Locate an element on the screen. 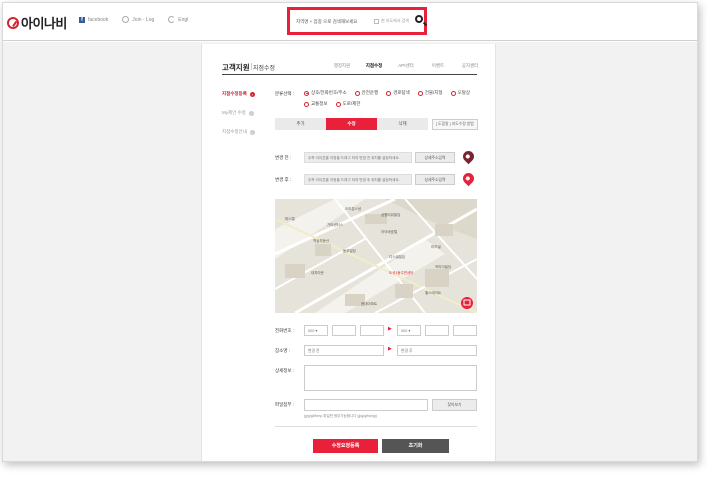 The height and width of the screenshot is (481, 717). logo-text: 아이나비 is located at coordinates (44, 23).